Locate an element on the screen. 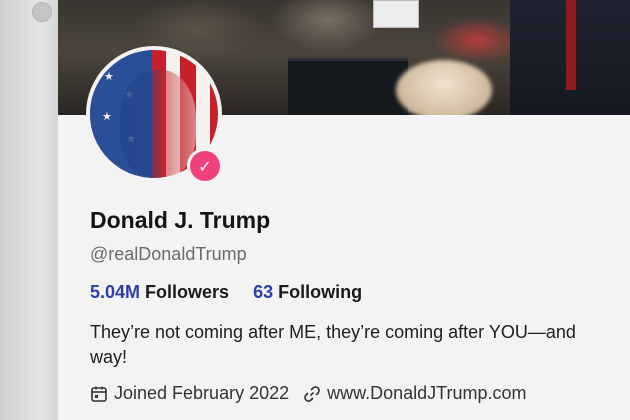 Image resolution: width=630 pixels, height=420 pixels. bio-line-2: way! is located at coordinates (109, 357).